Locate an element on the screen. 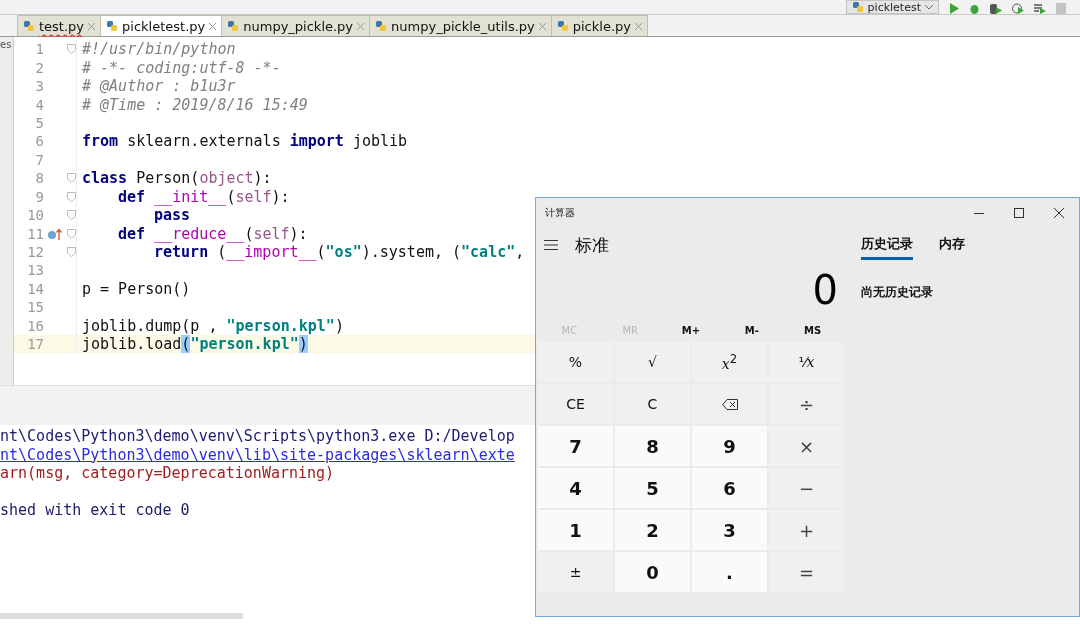 This screenshot has height=625, width=1080. calculator-key: ÷ is located at coordinates (806, 404).